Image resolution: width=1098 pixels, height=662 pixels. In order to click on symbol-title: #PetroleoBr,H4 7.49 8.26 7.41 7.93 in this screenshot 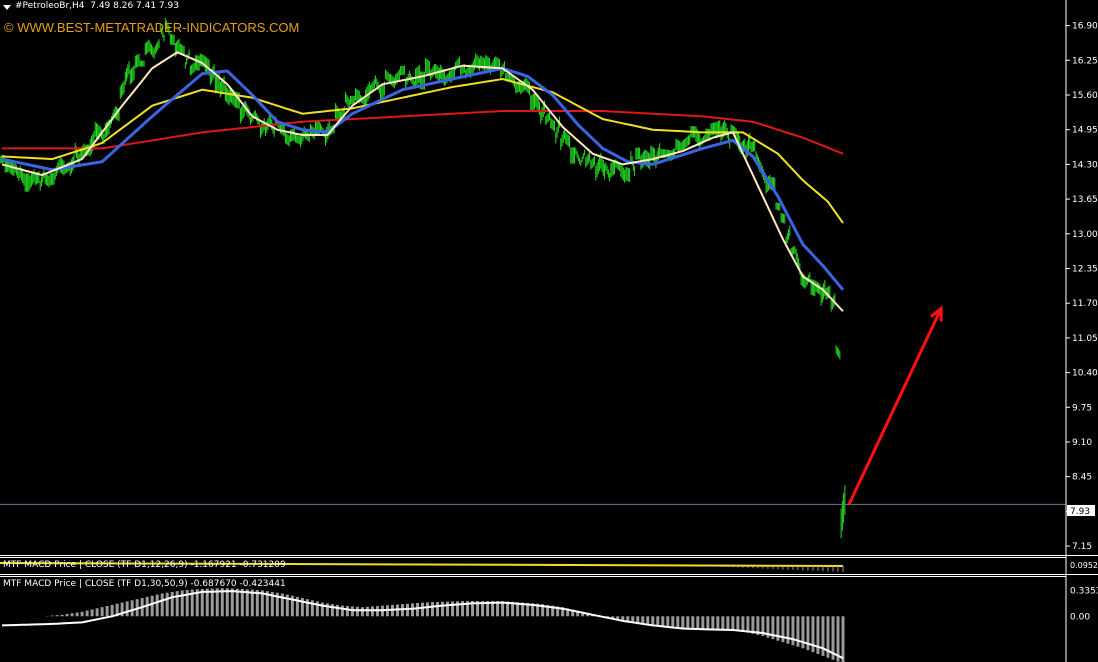, I will do `click(97, 6)`.